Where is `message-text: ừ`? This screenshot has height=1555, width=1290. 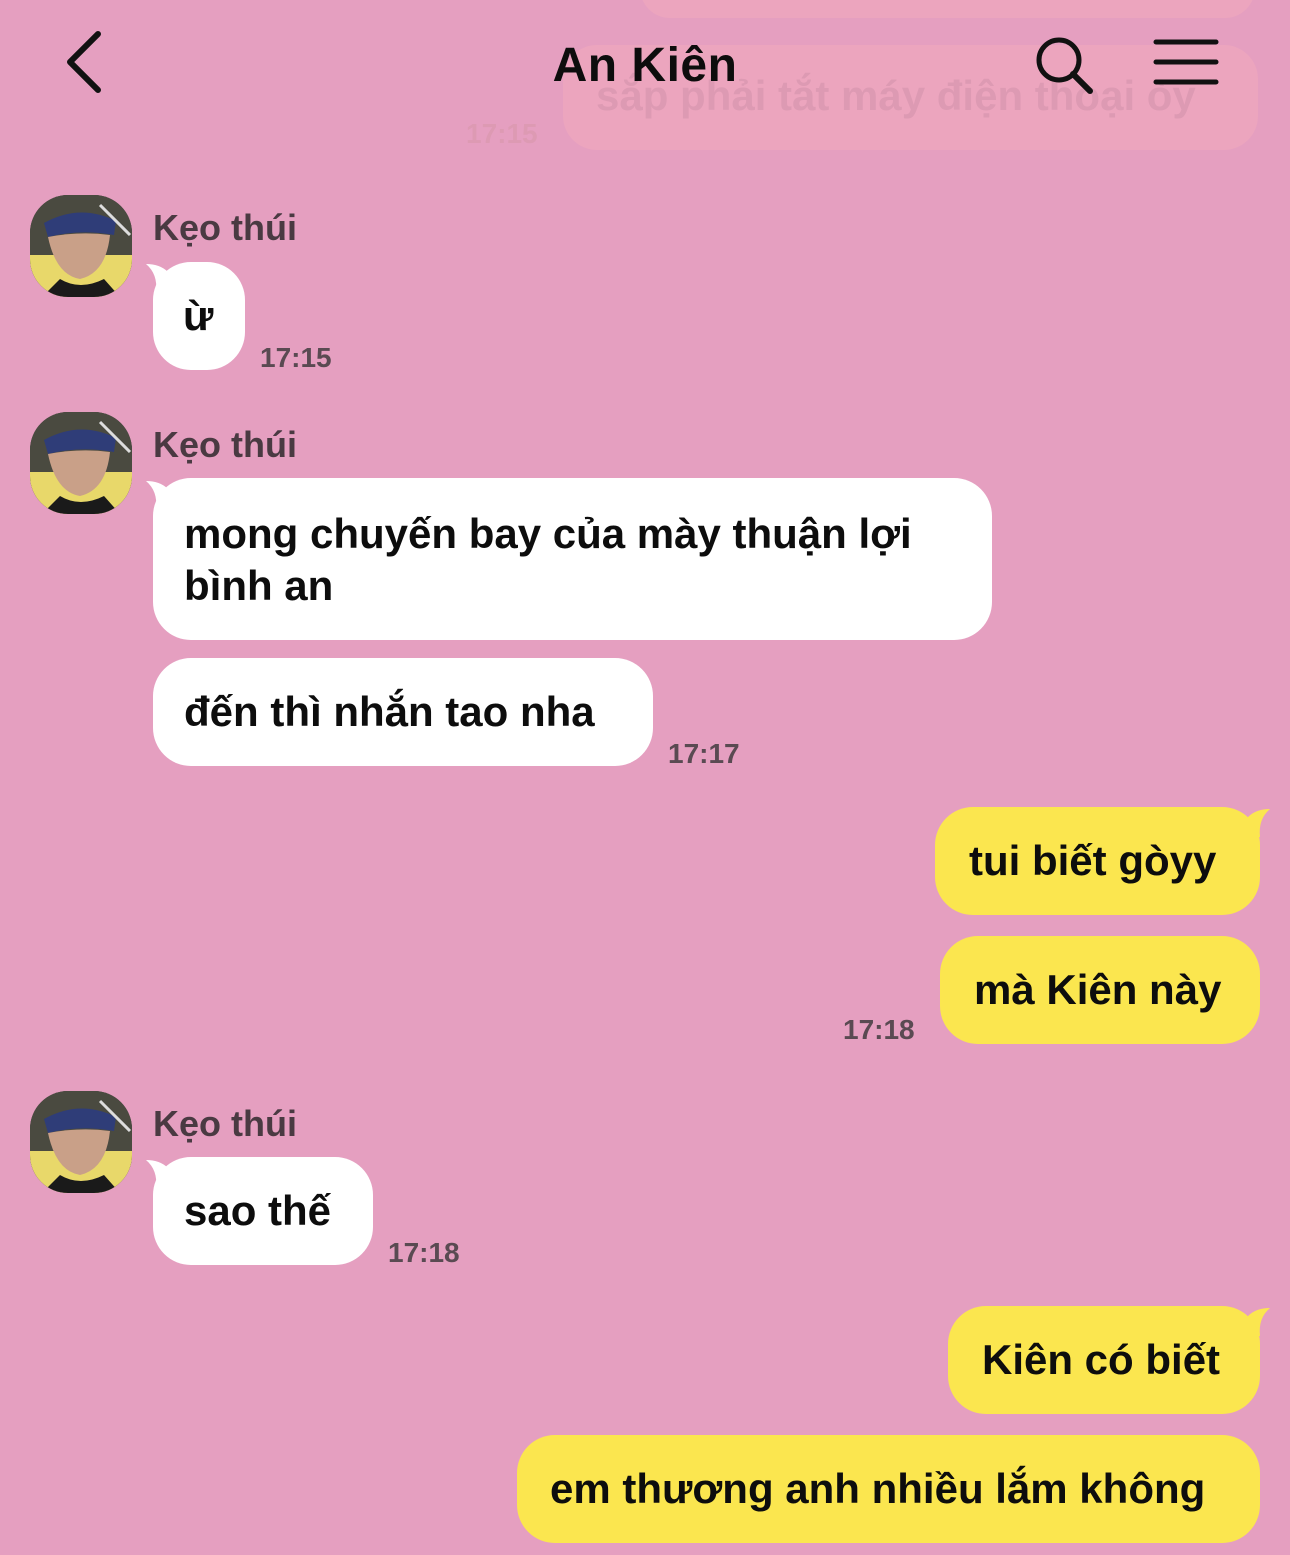 message-text: ừ is located at coordinates (198, 315).